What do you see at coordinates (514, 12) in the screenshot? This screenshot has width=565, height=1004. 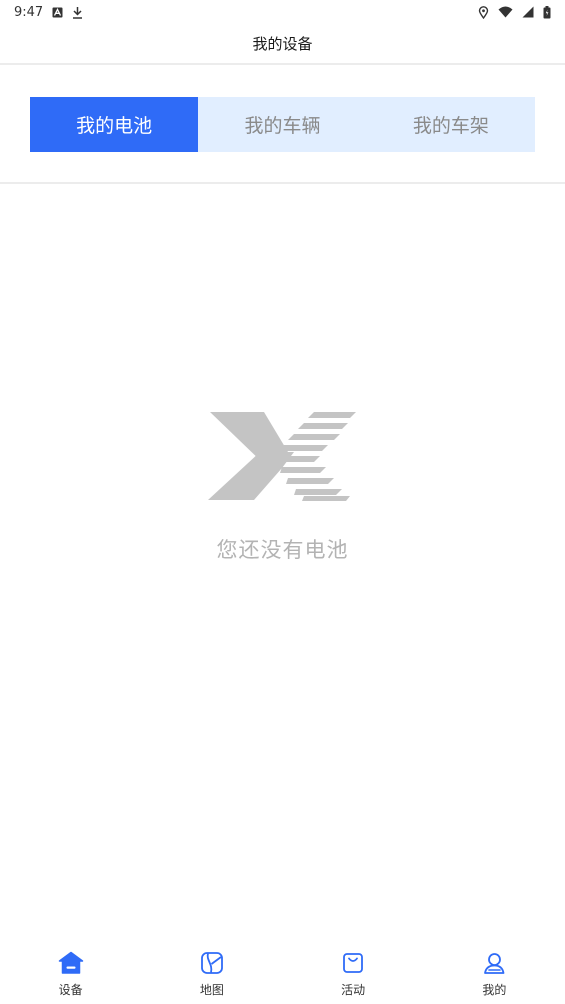 I see `status-right` at bounding box center [514, 12].